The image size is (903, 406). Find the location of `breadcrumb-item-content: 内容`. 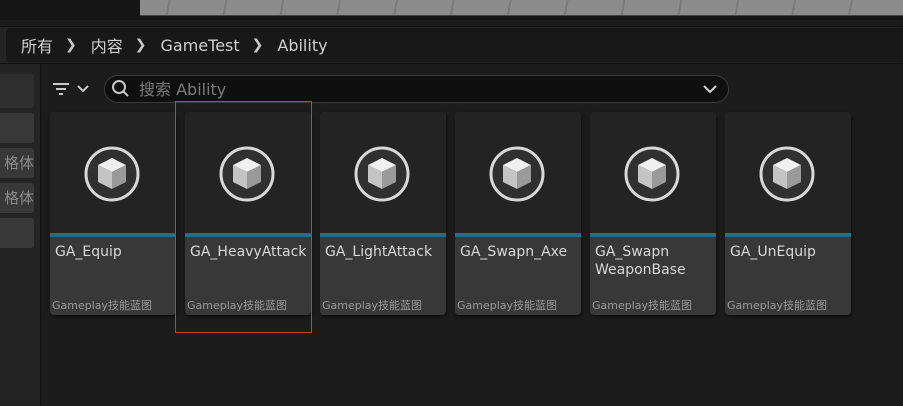

breadcrumb-item-content: 内容 is located at coordinates (107, 45).